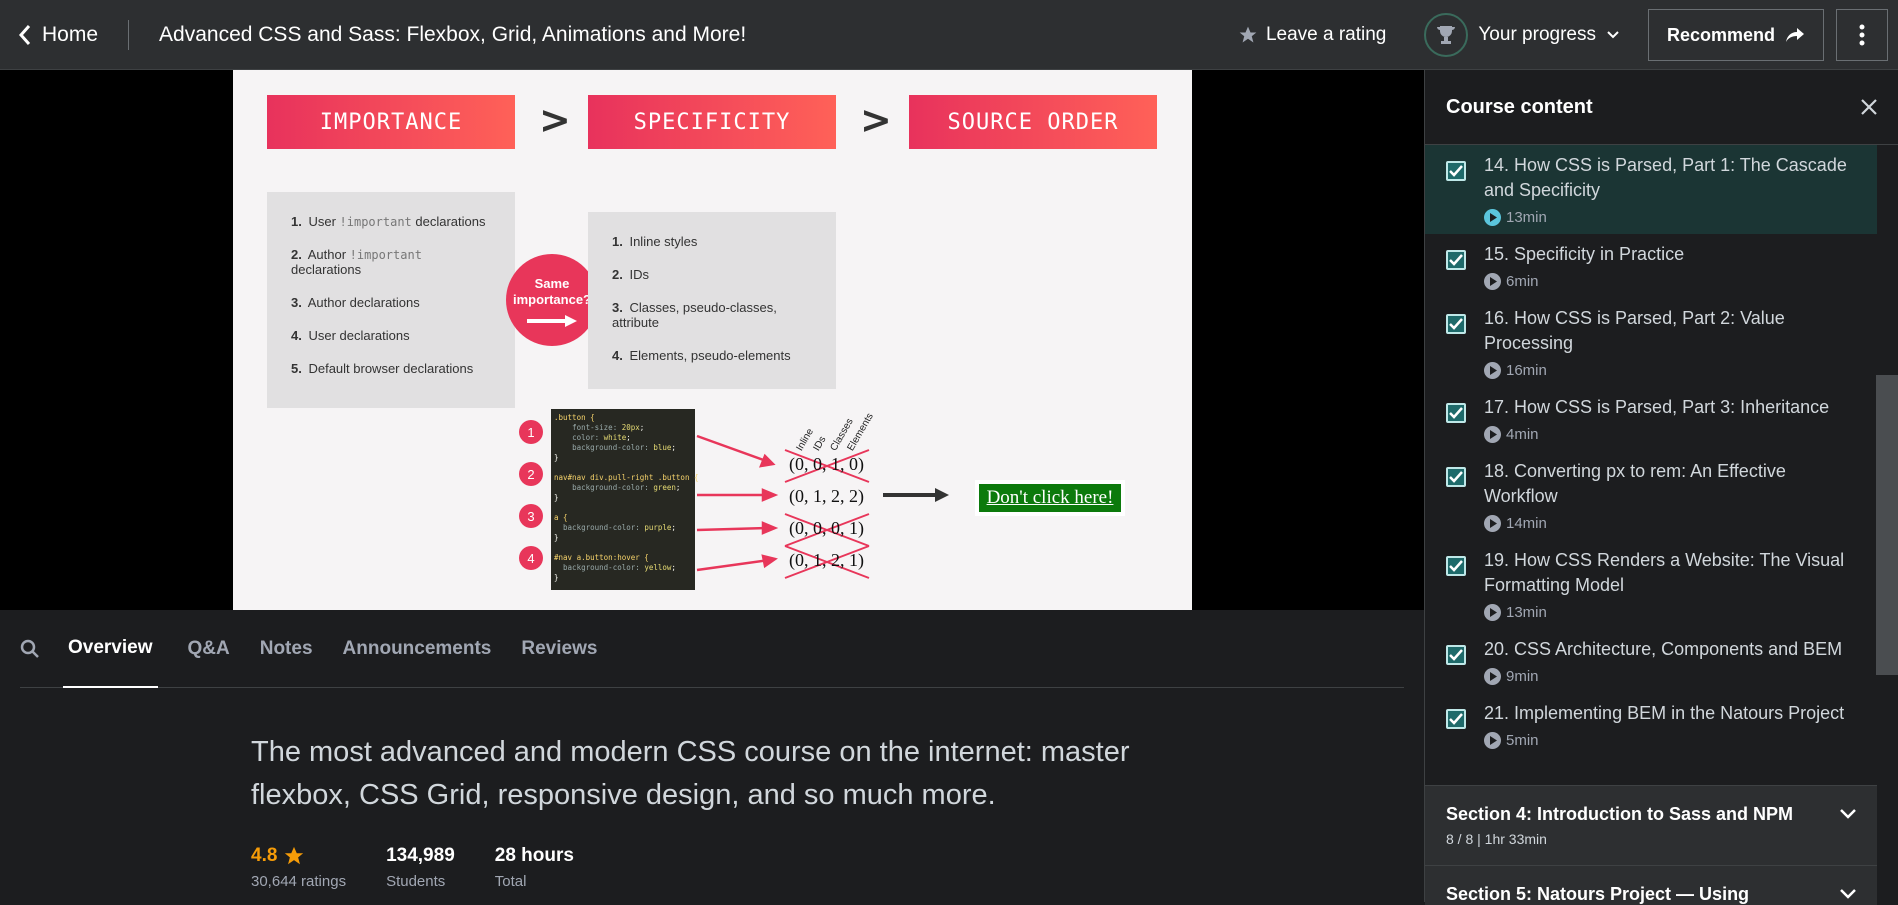  Describe the element at coordinates (534, 855) in the screenshot. I see `total-hours: 28 hours` at that location.